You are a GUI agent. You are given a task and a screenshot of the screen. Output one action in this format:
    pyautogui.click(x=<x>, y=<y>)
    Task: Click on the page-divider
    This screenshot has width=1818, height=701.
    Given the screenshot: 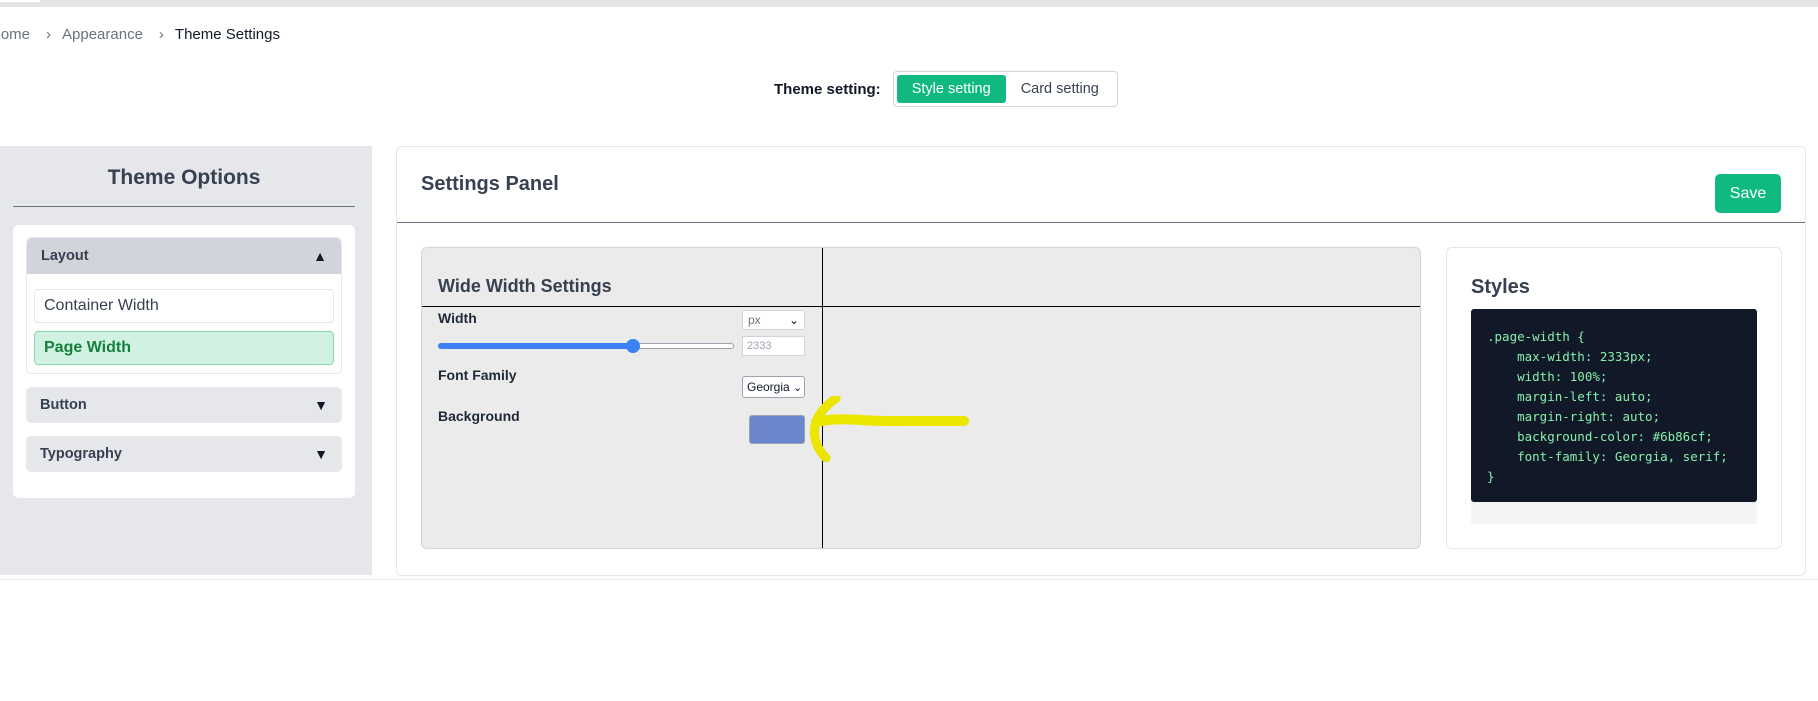 What is the action you would take?
    pyautogui.click(x=909, y=579)
    